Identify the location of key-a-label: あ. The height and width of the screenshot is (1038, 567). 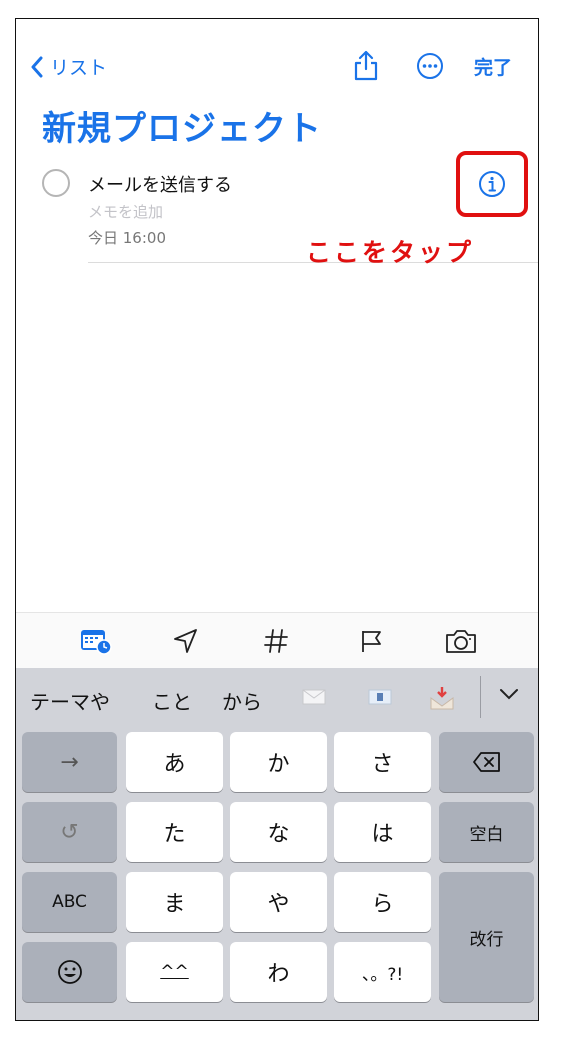
(174, 764).